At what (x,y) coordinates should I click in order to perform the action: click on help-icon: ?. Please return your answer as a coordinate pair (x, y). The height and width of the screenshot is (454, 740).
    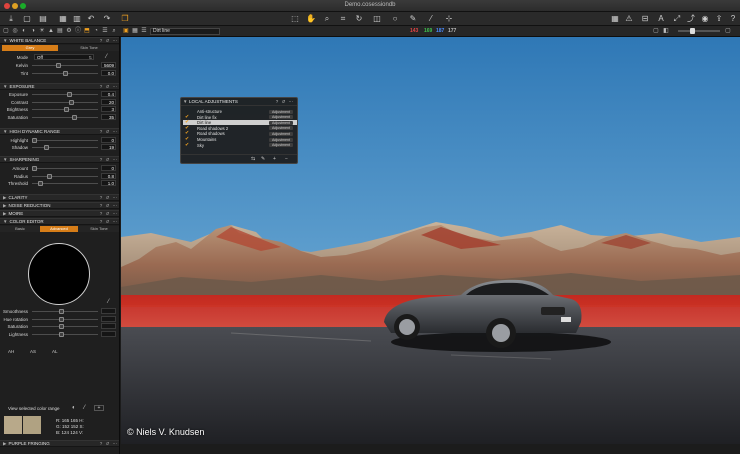
    Looking at the image, I should click on (733, 19).